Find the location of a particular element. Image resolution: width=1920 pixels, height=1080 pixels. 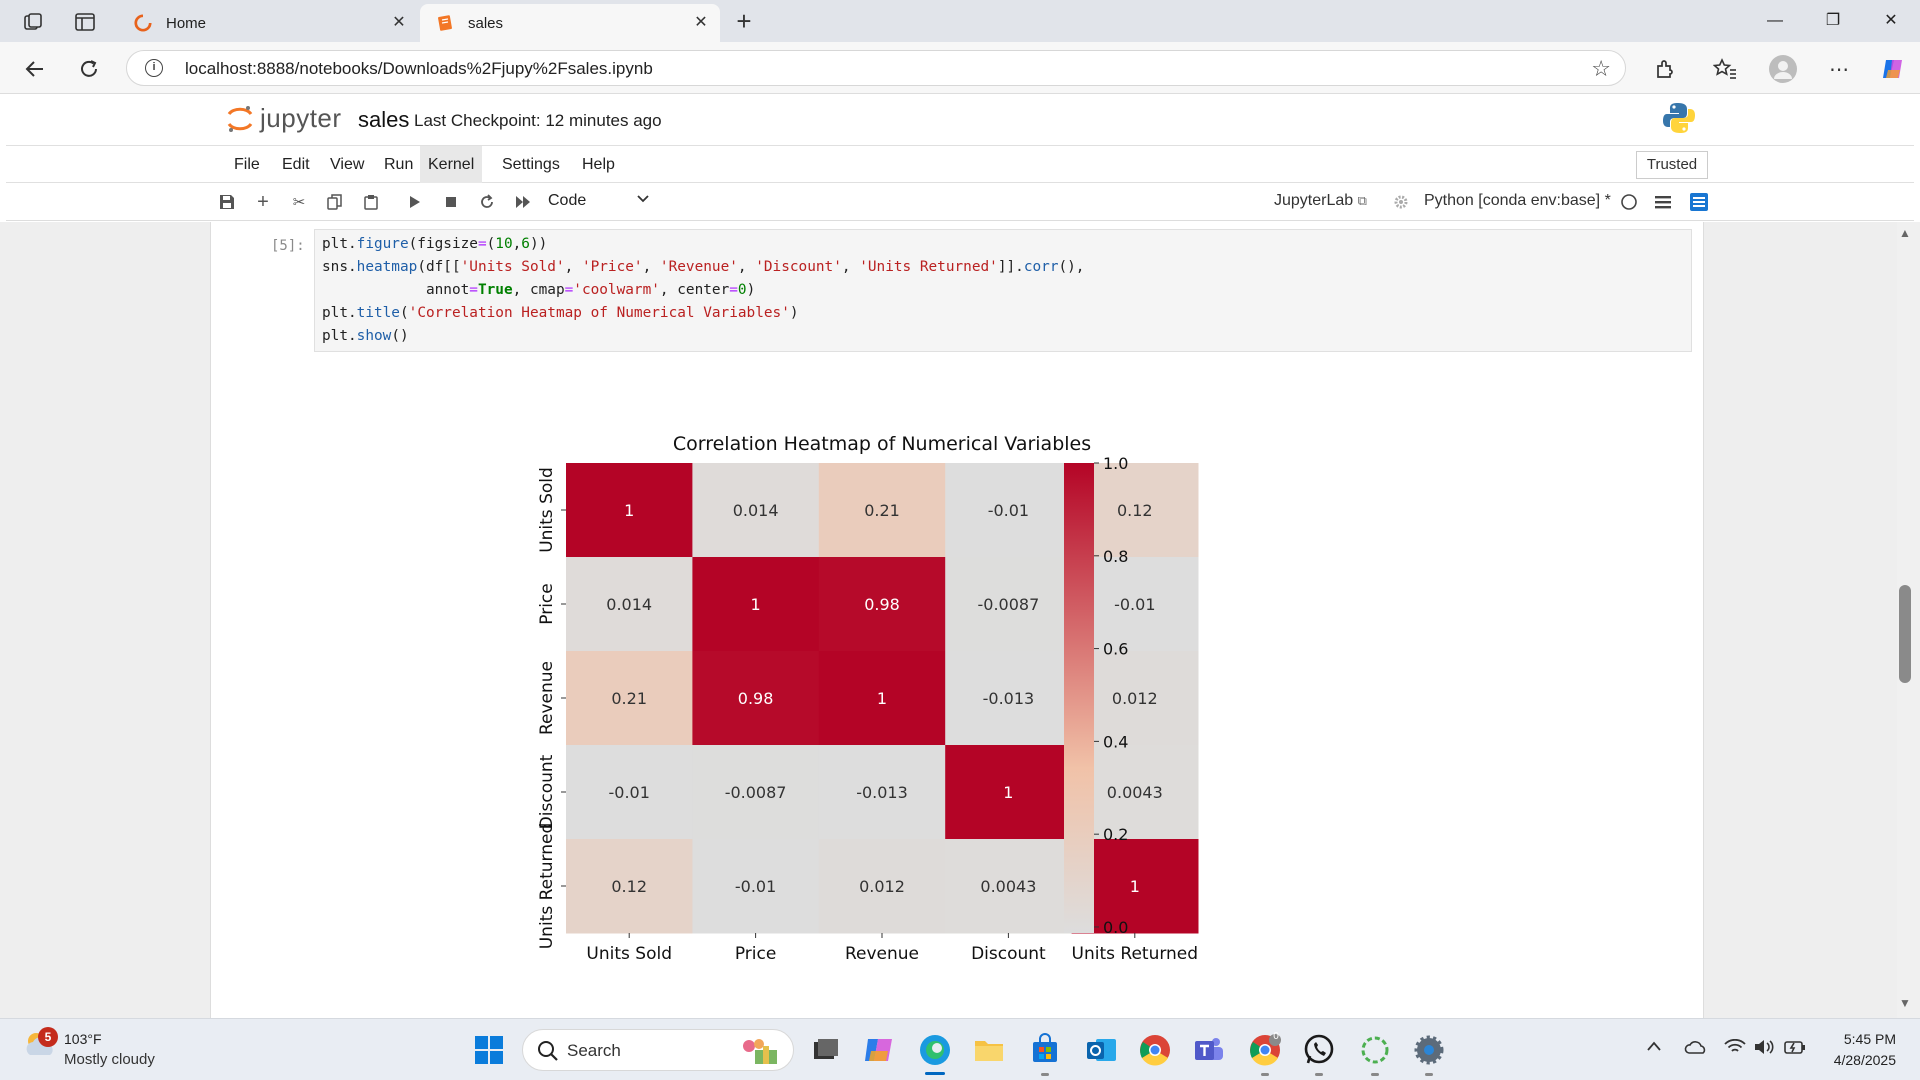

close-window-button: ✕ is located at coordinates (1891, 21).